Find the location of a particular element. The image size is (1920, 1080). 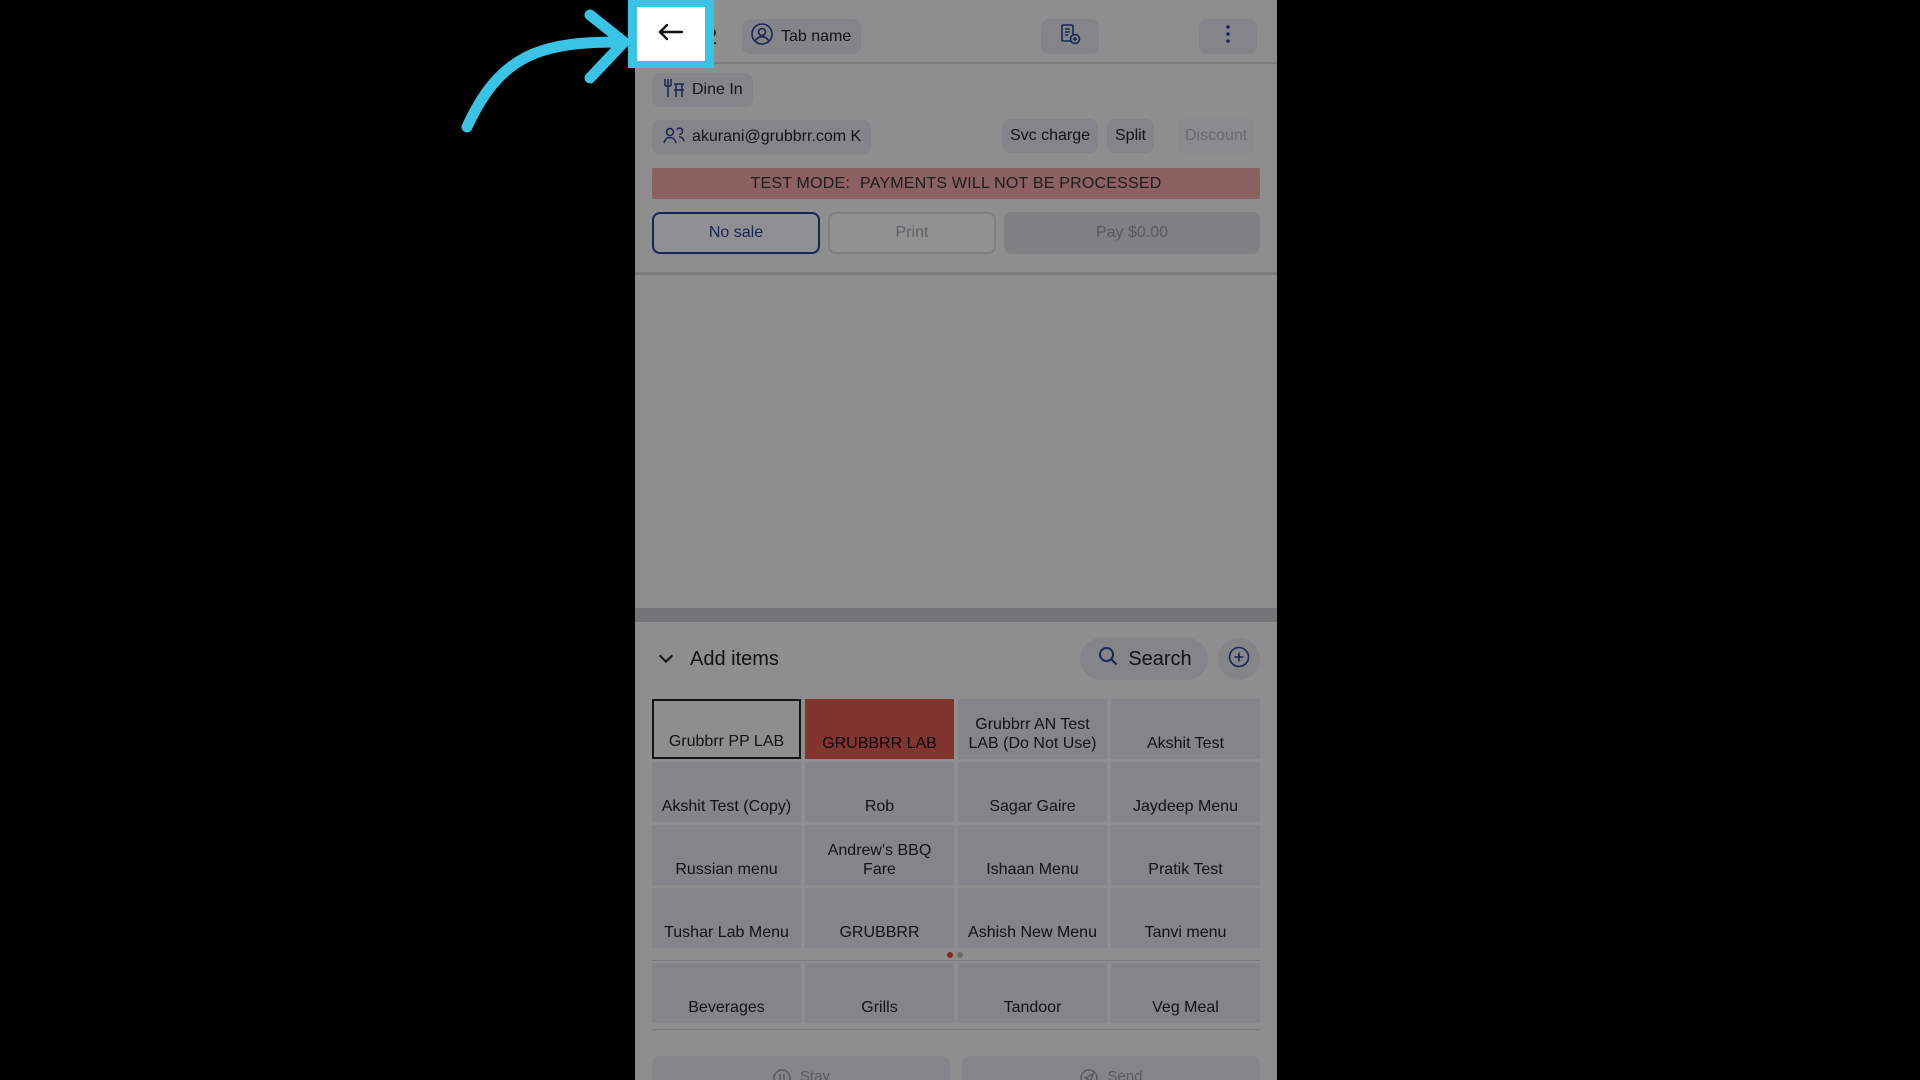

menu-tile-label: Akshit Test (Copy) is located at coordinates (726, 806).